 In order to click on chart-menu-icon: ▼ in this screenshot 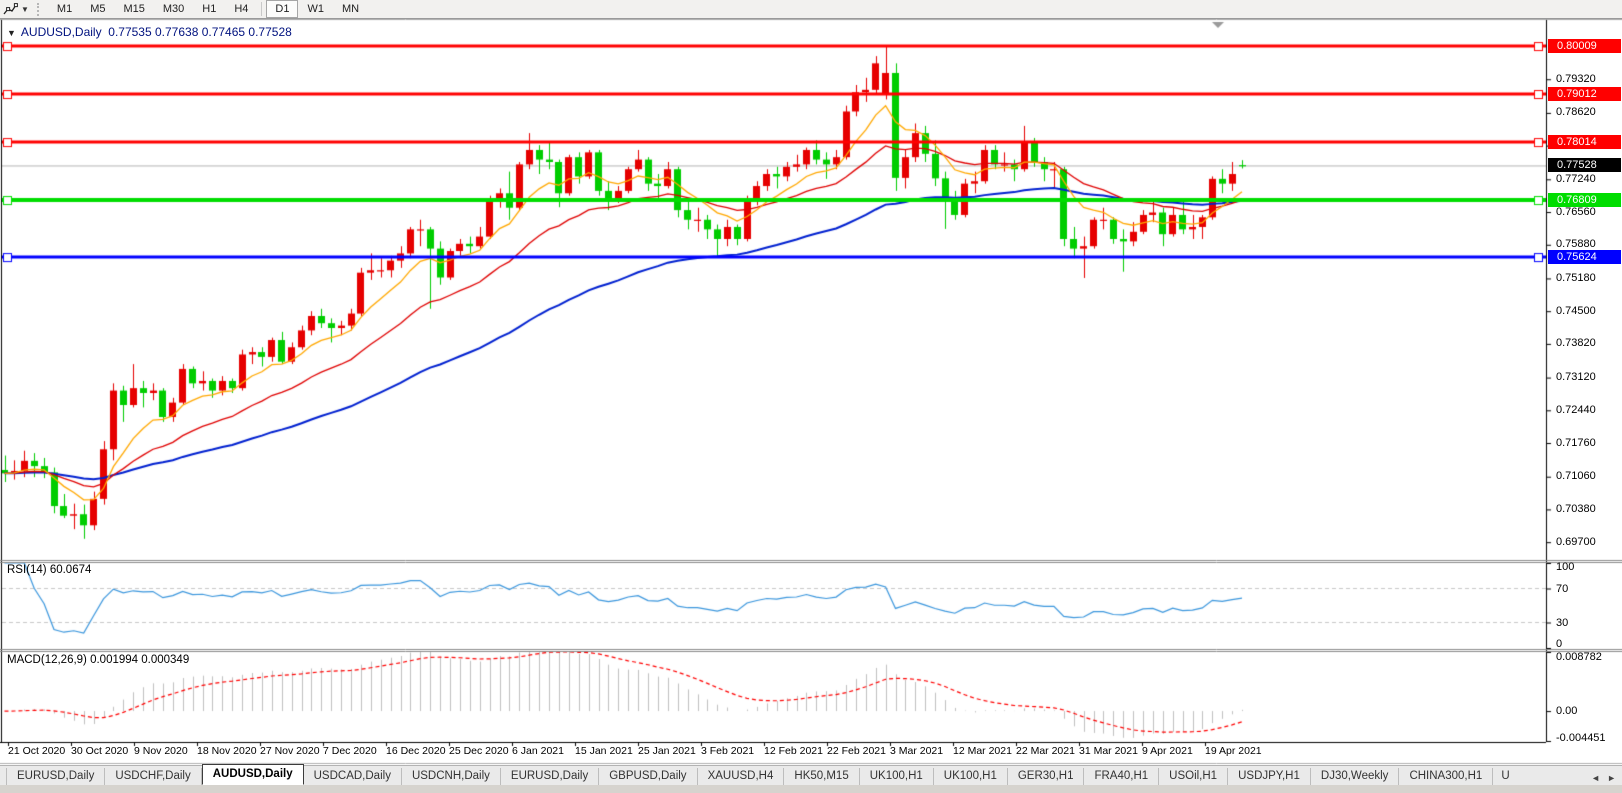, I will do `click(11, 33)`.